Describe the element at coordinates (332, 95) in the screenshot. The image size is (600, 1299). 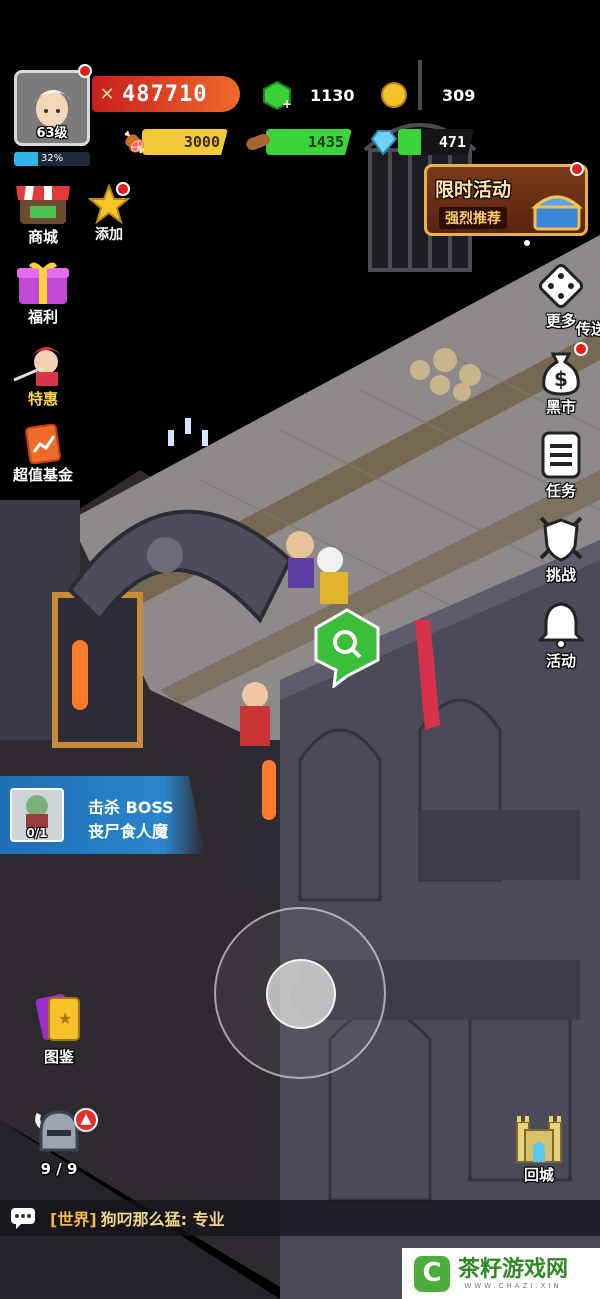
I see `gem-value: 1130` at that location.